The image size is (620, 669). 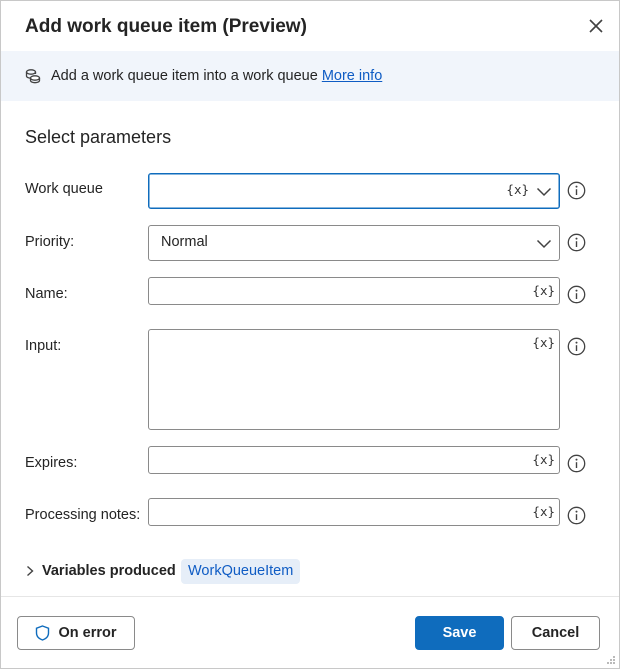 I want to click on close-icon, so click(x=596, y=26).